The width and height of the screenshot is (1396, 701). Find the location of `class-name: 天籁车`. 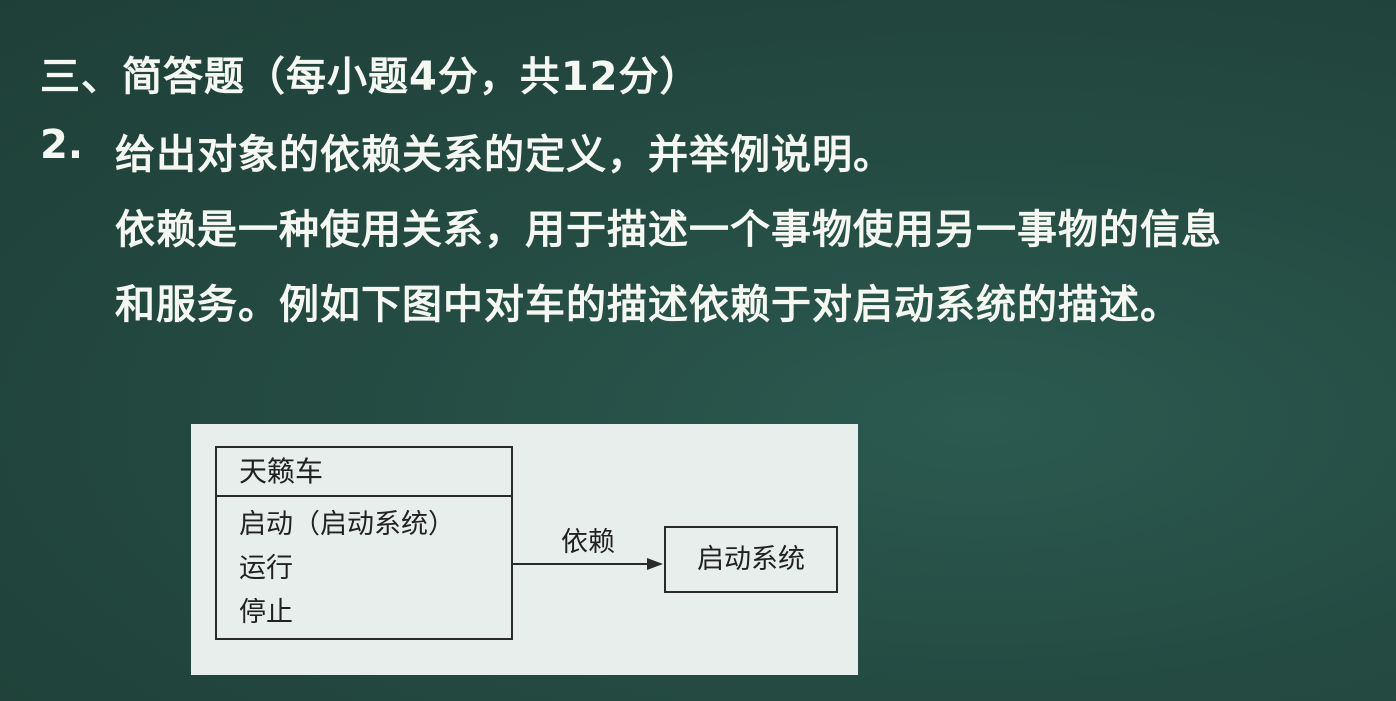

class-name: 天籁车 is located at coordinates (364, 472).